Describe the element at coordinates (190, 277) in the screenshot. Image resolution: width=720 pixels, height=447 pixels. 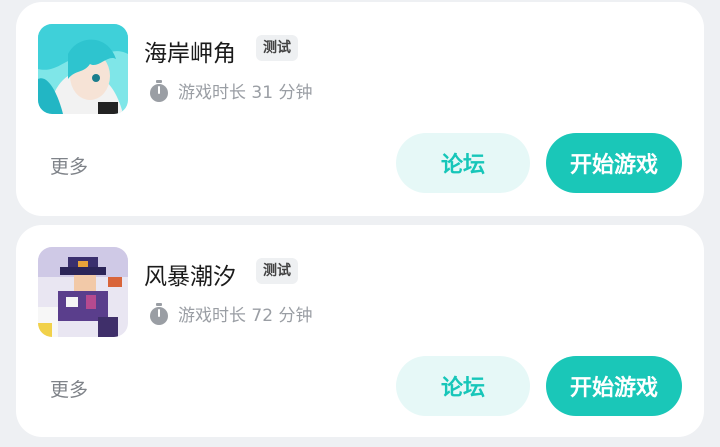
I see `game-title: 风暴潮汐` at that location.